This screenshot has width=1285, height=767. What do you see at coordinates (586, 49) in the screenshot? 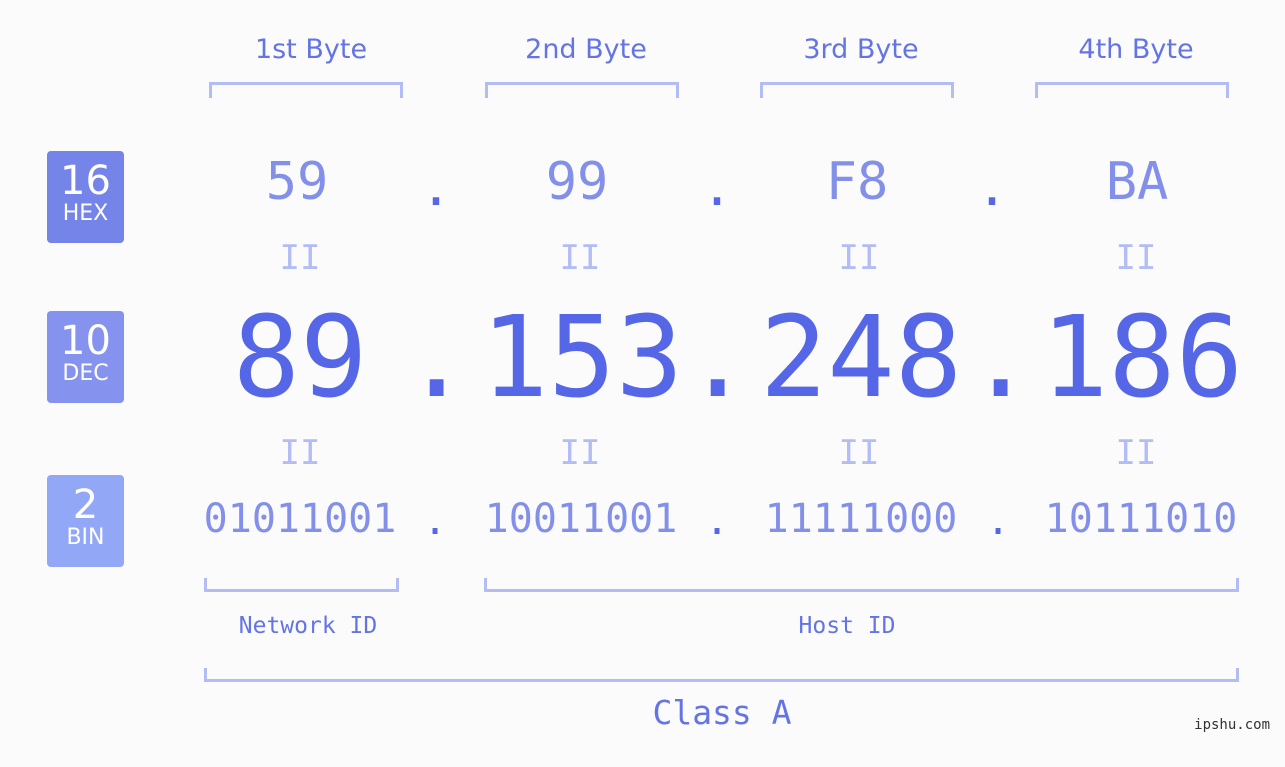
I see `byte-label-2: 2nd Byte` at bounding box center [586, 49].